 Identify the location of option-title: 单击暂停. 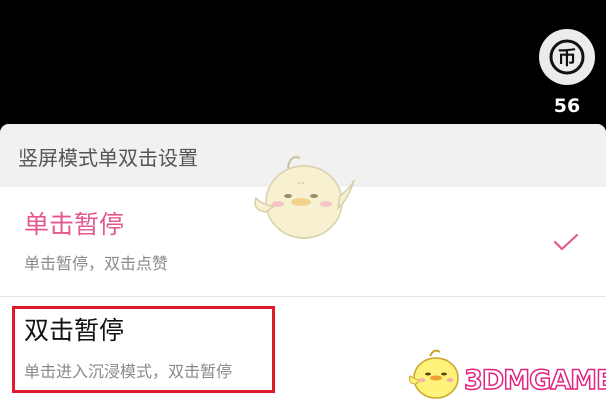
(74, 224).